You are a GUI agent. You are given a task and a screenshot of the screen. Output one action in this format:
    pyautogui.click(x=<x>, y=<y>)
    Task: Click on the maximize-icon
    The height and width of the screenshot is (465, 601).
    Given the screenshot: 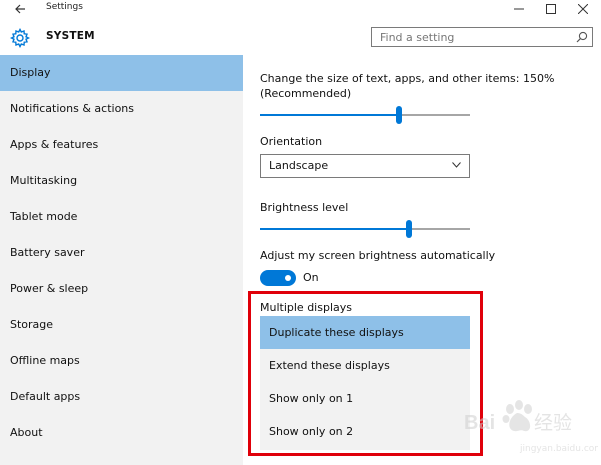 What is the action you would take?
    pyautogui.click(x=551, y=9)
    